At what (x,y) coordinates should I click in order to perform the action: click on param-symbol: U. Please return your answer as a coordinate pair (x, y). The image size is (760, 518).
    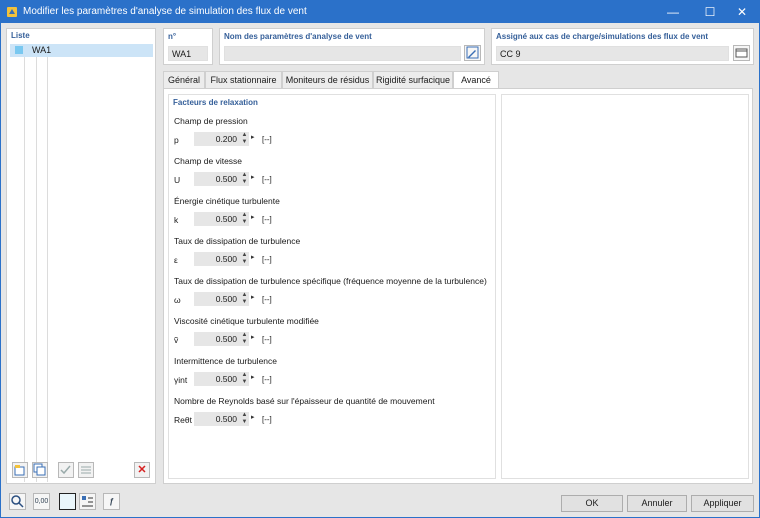
    Looking at the image, I should click on (177, 180).